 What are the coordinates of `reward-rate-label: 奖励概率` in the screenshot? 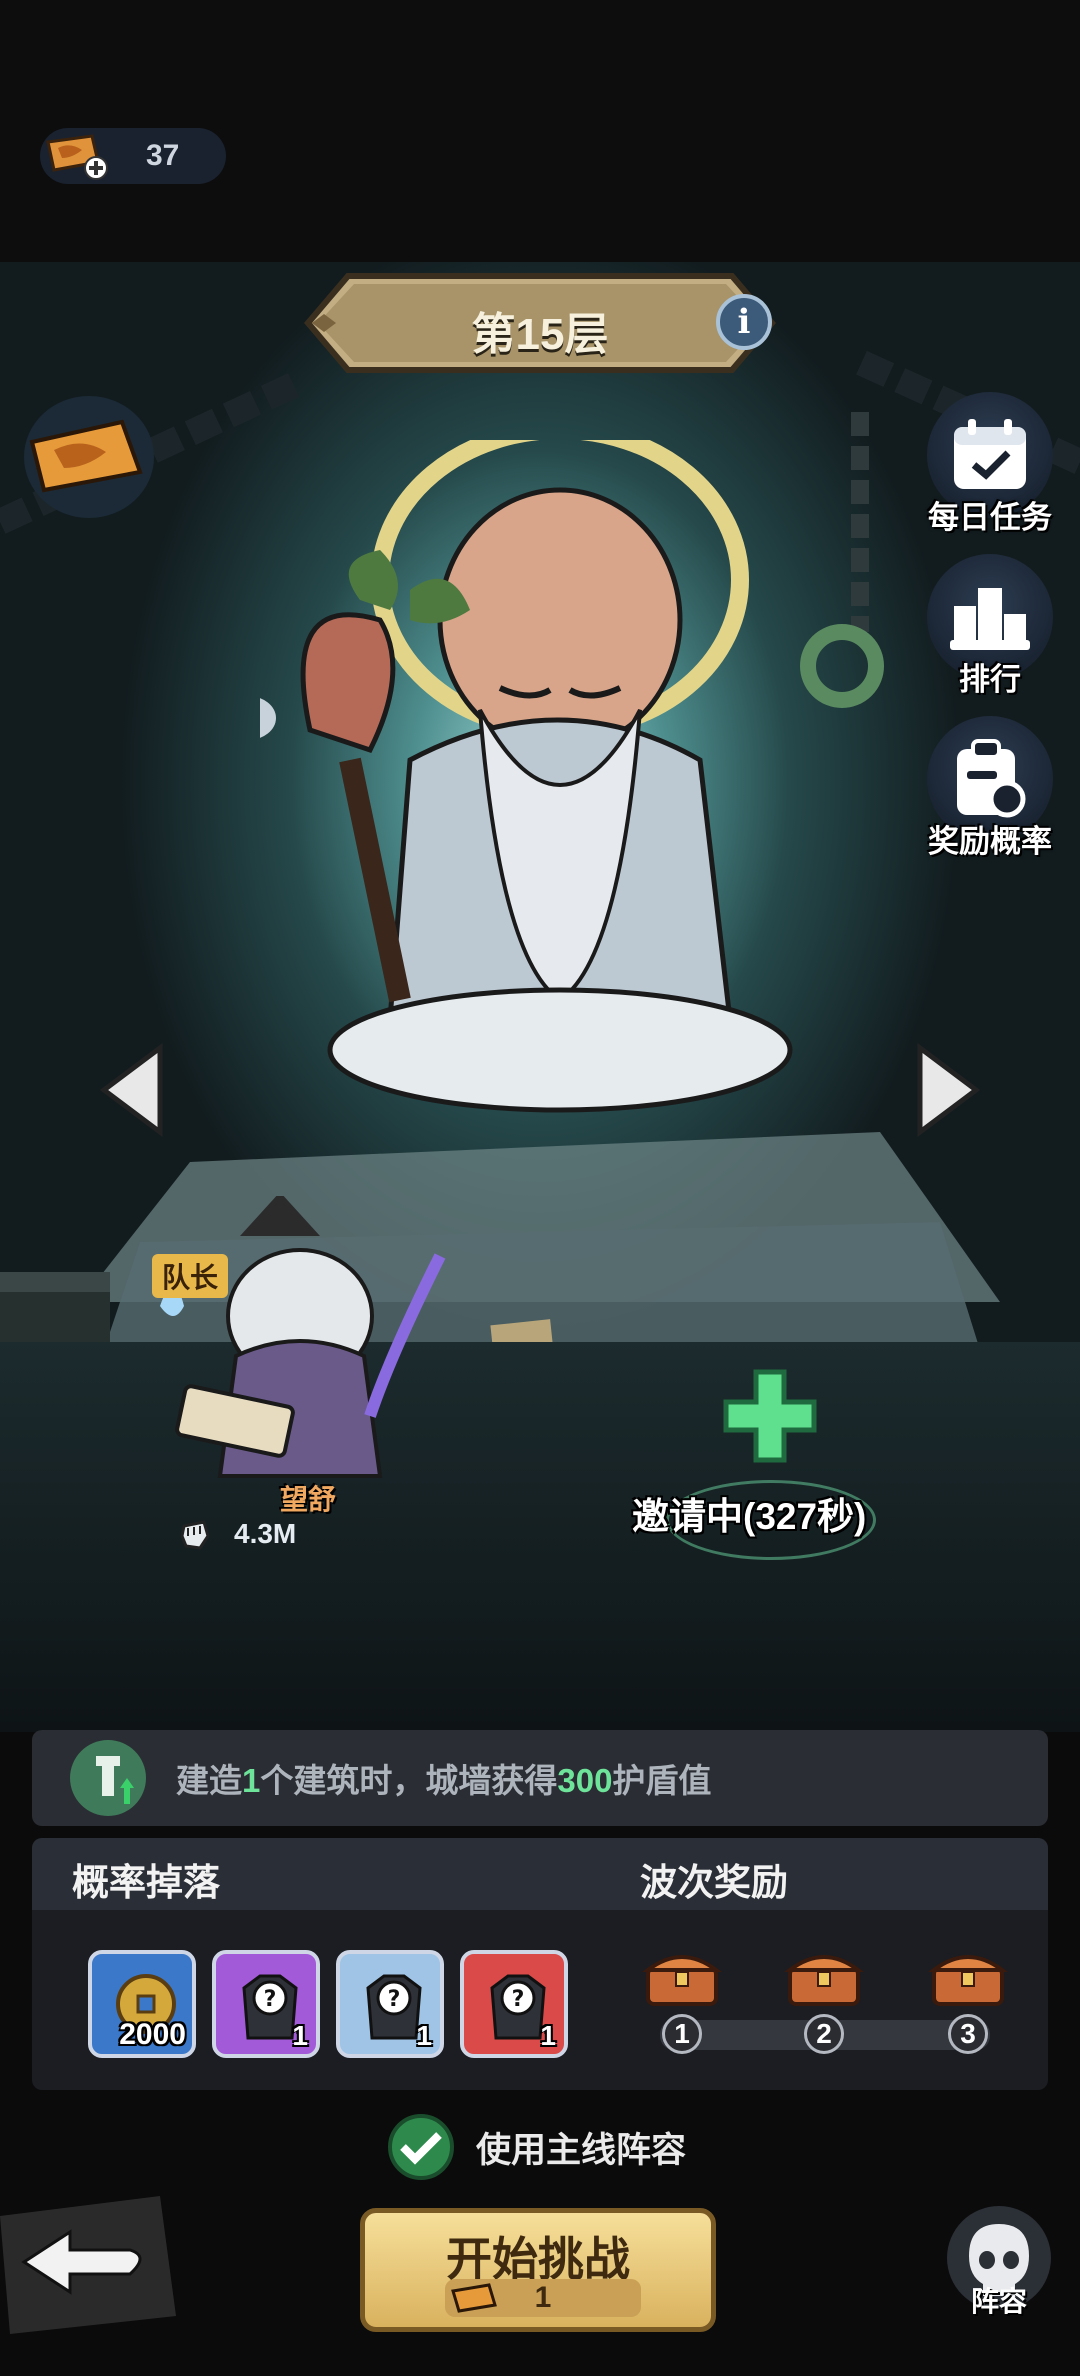 It's located at (990, 841).